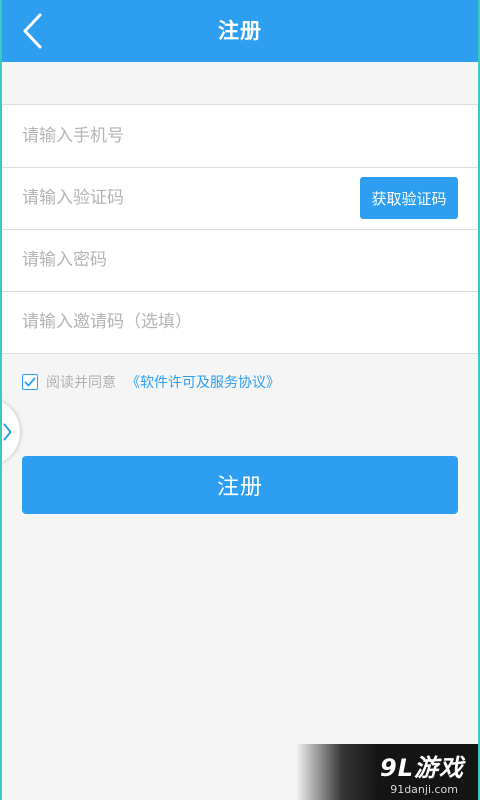 The height and width of the screenshot is (800, 480). I want to click on get-code-button: 获取验证码, so click(409, 198).